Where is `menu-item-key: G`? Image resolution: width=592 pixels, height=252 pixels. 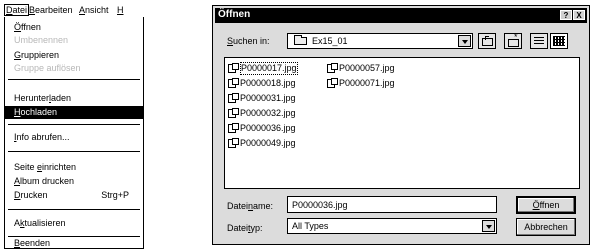
menu-item-key: G is located at coordinates (18, 55).